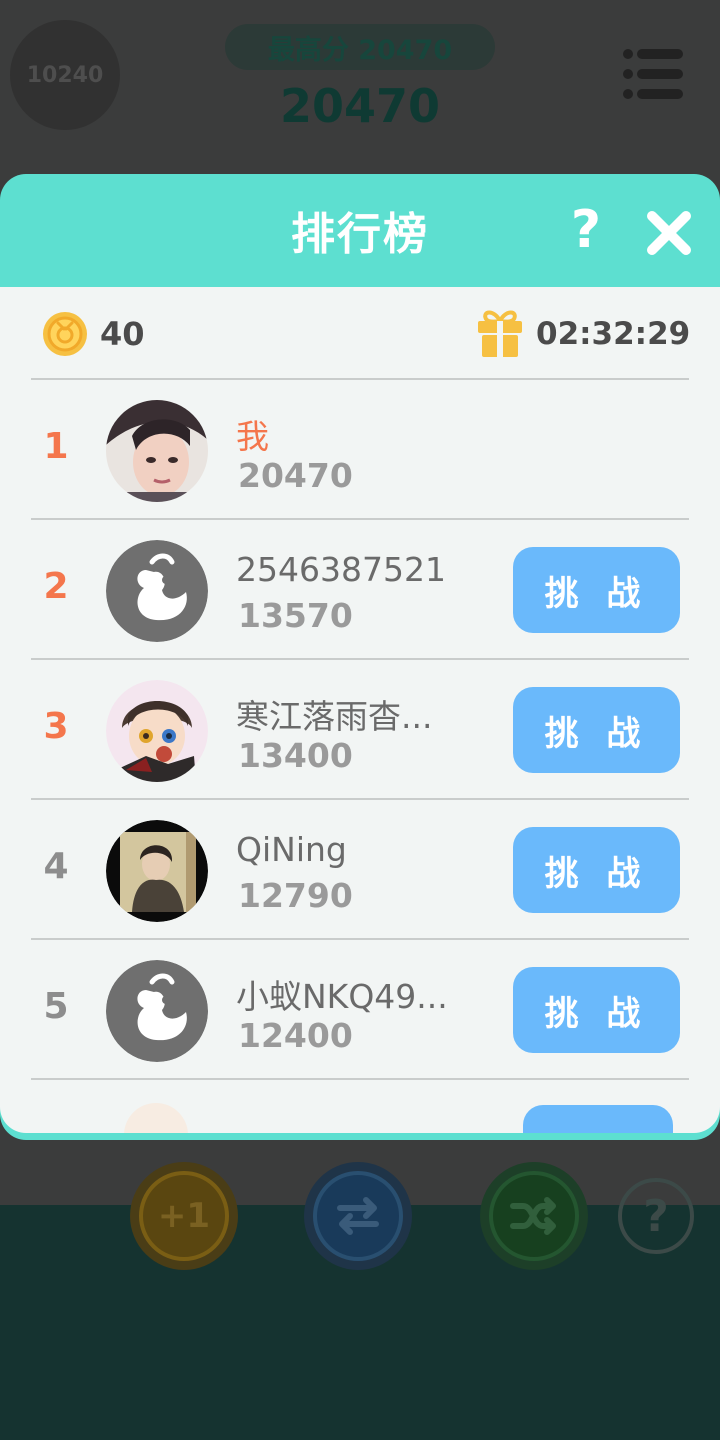  I want to click on close-icon, so click(669, 233).